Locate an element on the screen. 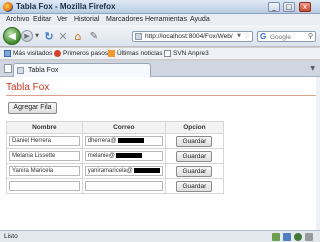 Image resolution: width=320 pixels, height=242 pixels. menu-editar: Editar is located at coordinates (42, 19).